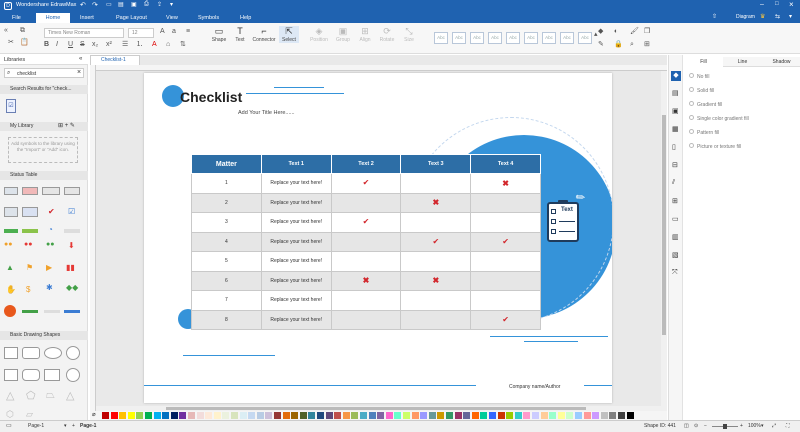  Describe the element at coordinates (95, 5) in the screenshot. I see `redo-icon: ↷` at that location.